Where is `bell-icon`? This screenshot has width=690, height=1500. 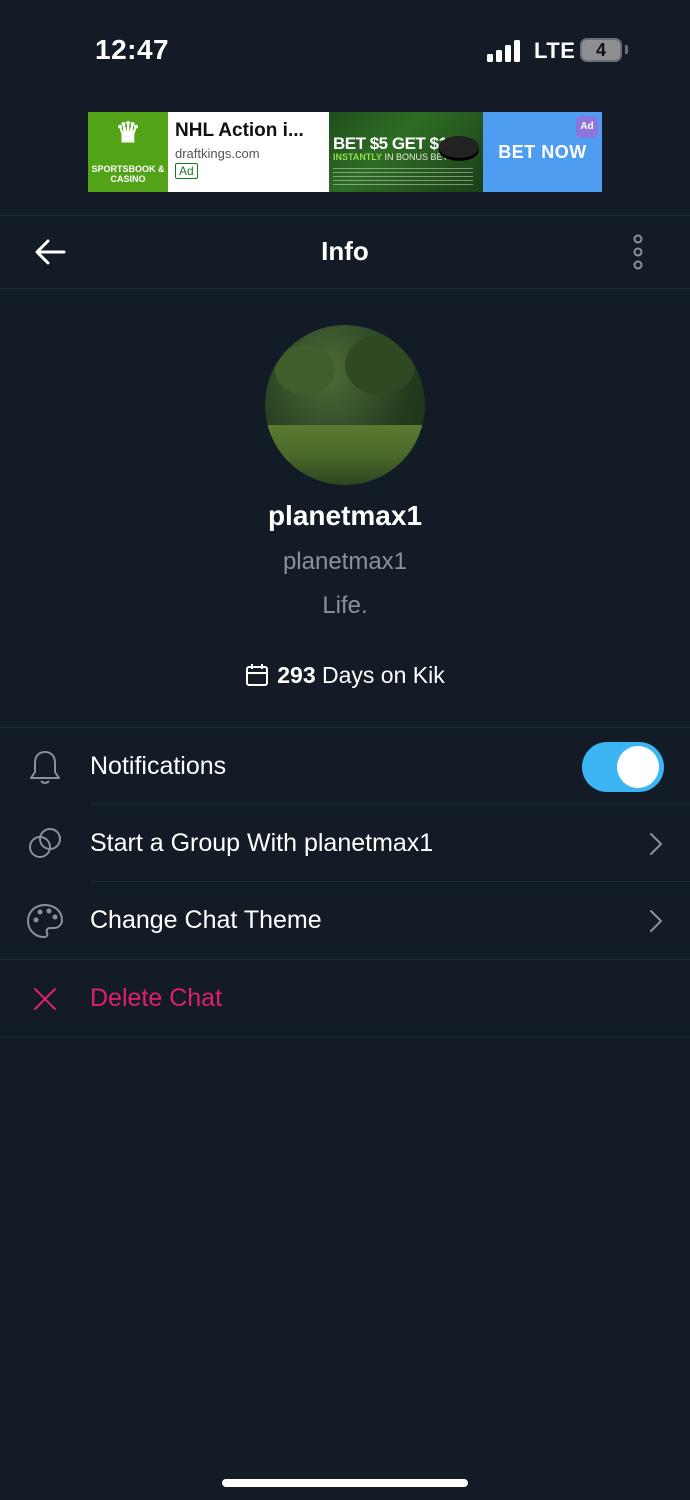
bell-icon is located at coordinates (45, 767).